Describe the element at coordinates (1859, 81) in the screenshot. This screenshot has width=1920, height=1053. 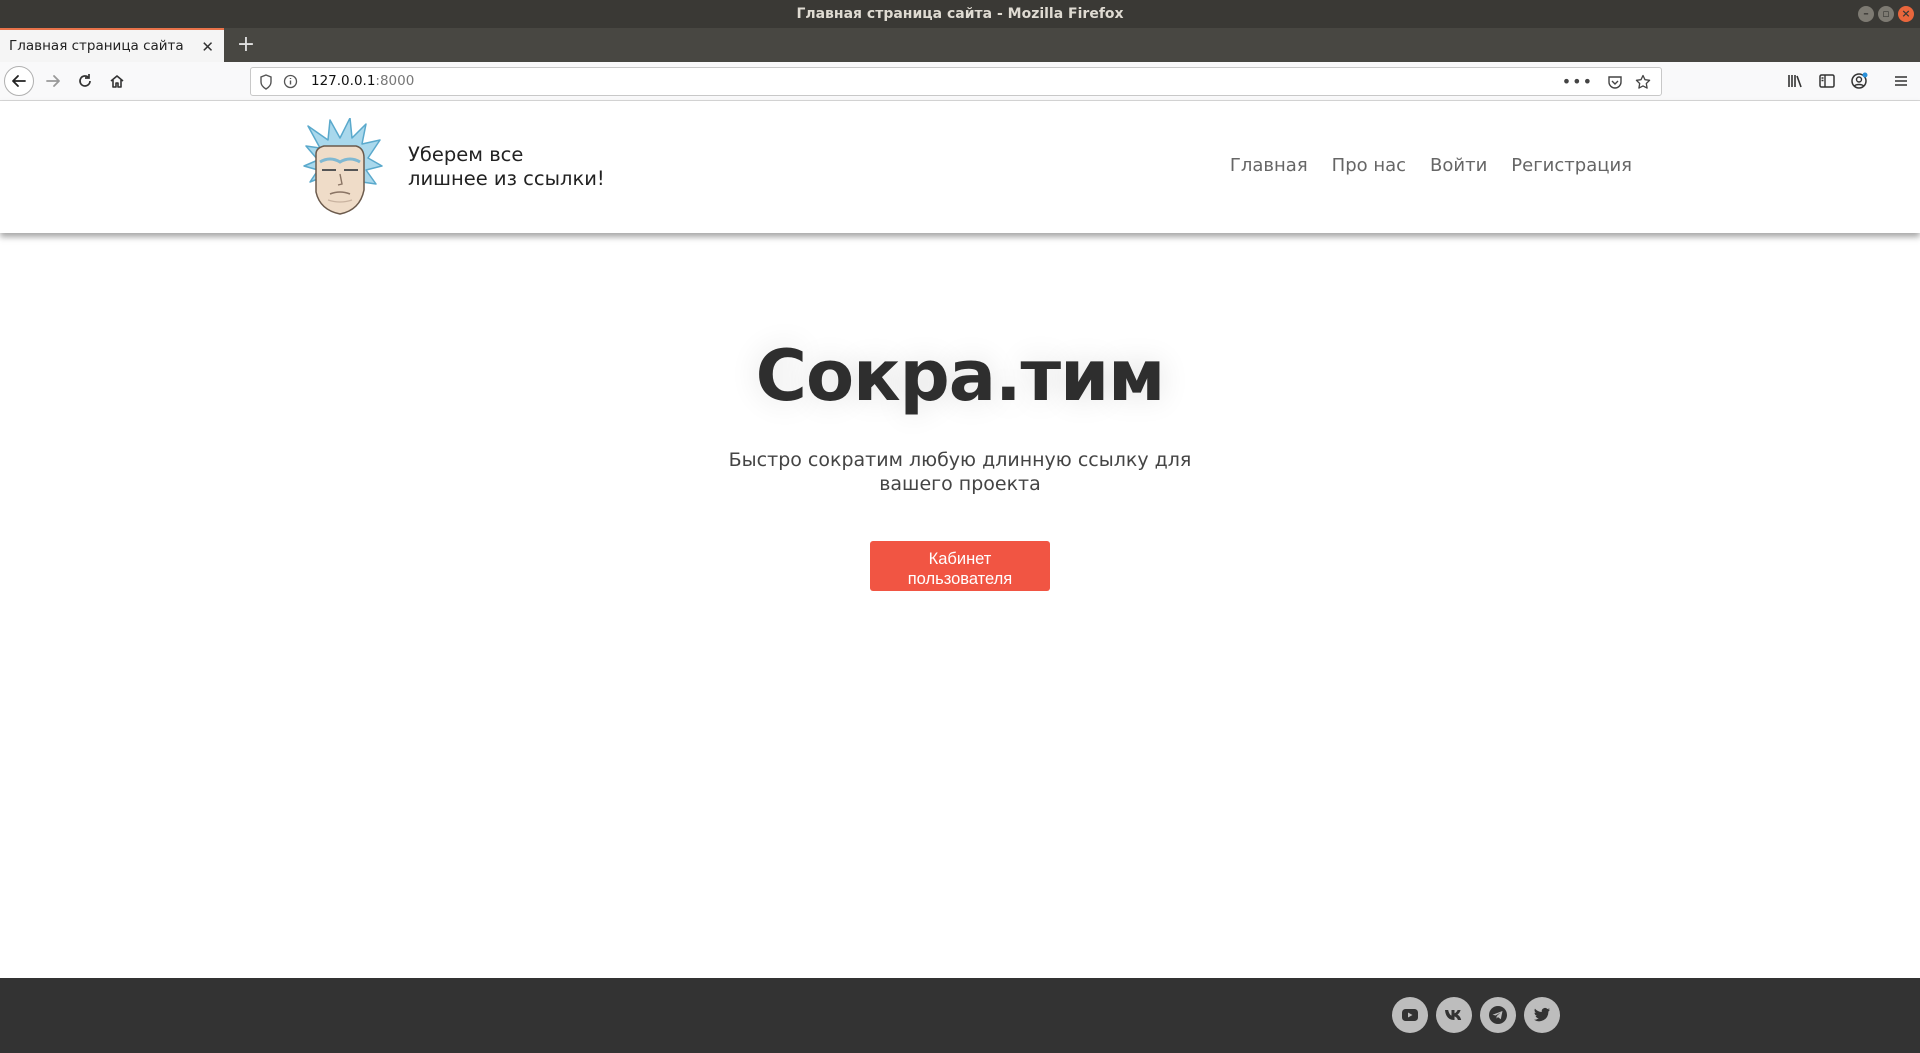
I see `account-icon` at that location.